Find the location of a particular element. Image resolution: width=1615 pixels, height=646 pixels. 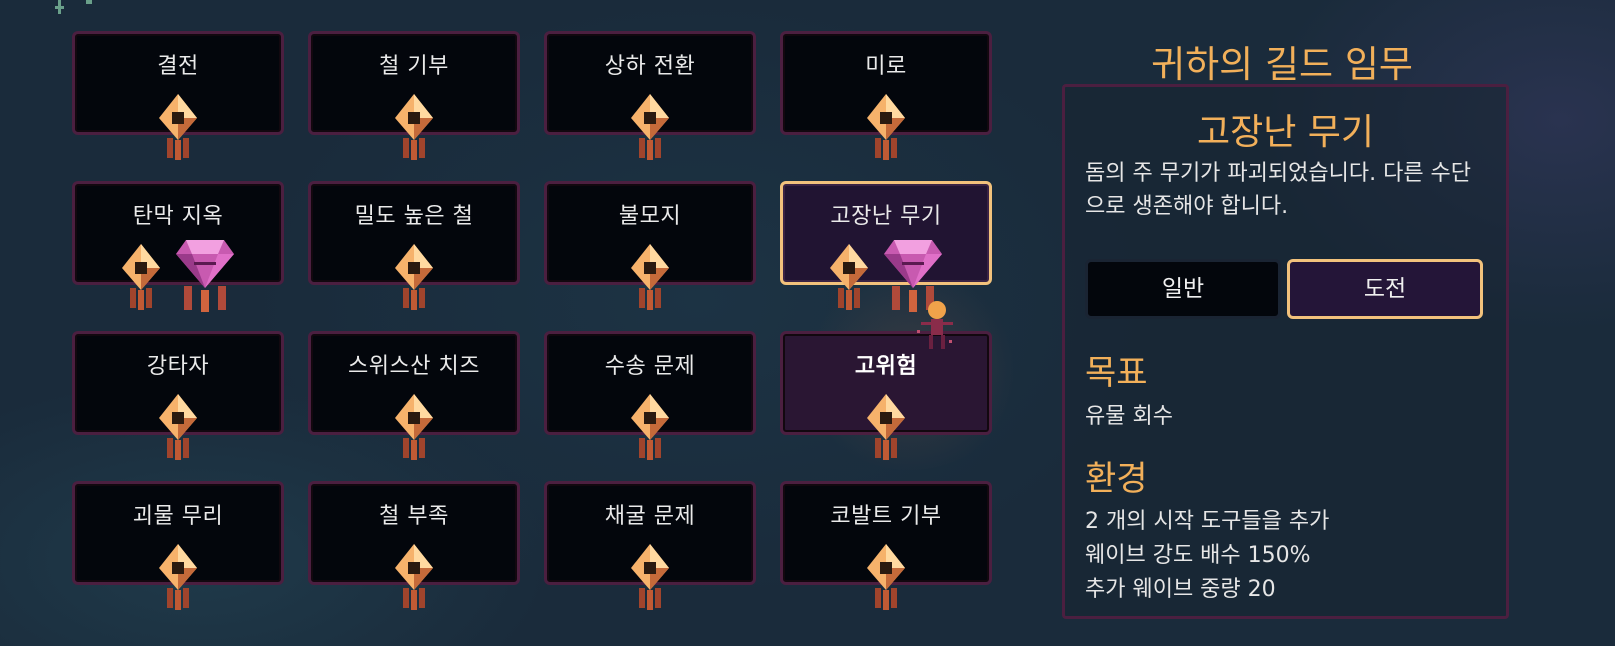

mission-tile-label: 고위험 is located at coordinates (886, 366).